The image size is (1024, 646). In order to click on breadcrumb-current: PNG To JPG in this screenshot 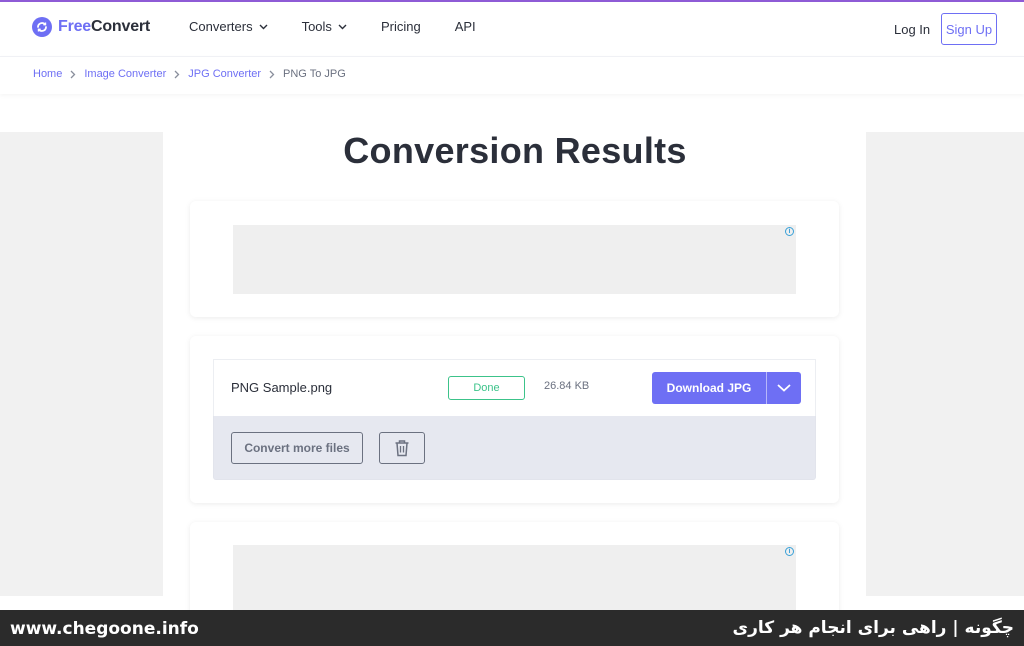, I will do `click(314, 74)`.